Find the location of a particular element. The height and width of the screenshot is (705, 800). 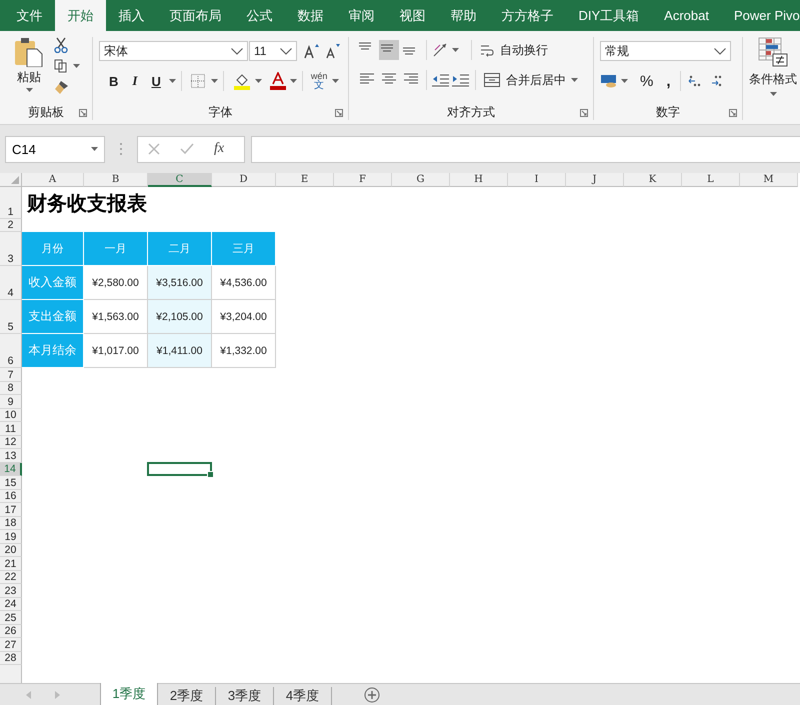

row-header: 24 is located at coordinates (11, 604).